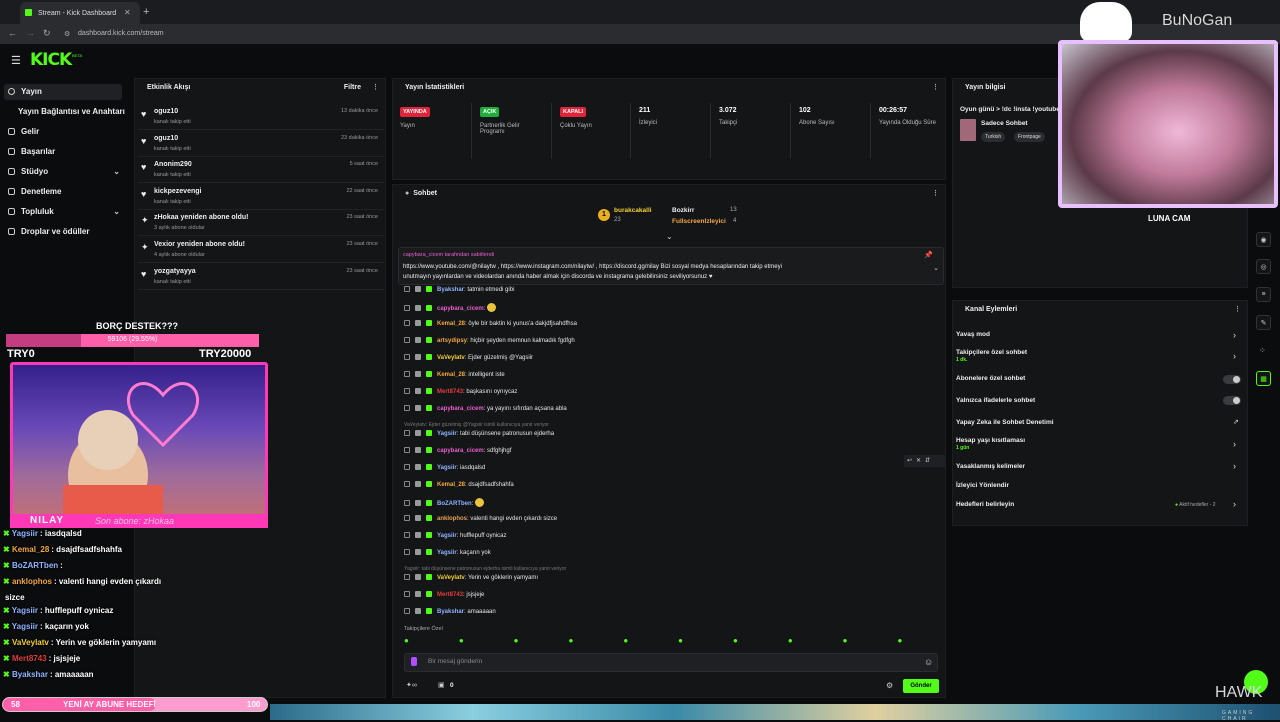 This screenshot has height=722, width=1280. I want to click on calculator-icon: ▦, so click(1263, 378).